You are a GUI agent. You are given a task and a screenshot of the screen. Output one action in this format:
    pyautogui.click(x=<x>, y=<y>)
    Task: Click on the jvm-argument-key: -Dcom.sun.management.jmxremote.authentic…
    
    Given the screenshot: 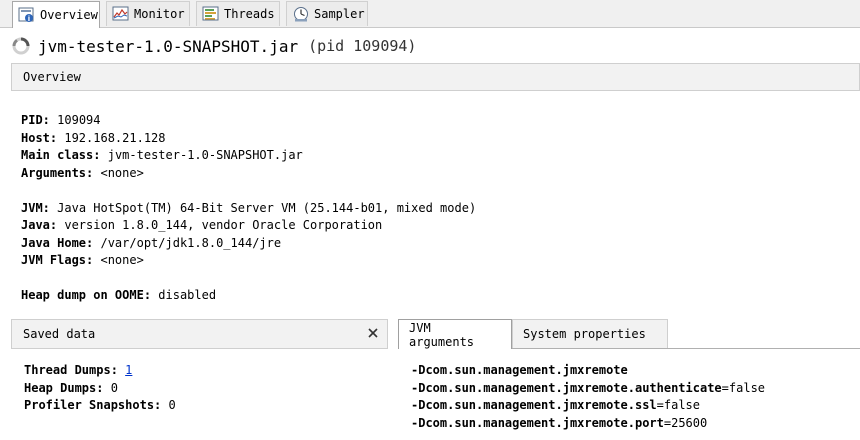 What is the action you would take?
    pyautogui.click(x=566, y=387)
    